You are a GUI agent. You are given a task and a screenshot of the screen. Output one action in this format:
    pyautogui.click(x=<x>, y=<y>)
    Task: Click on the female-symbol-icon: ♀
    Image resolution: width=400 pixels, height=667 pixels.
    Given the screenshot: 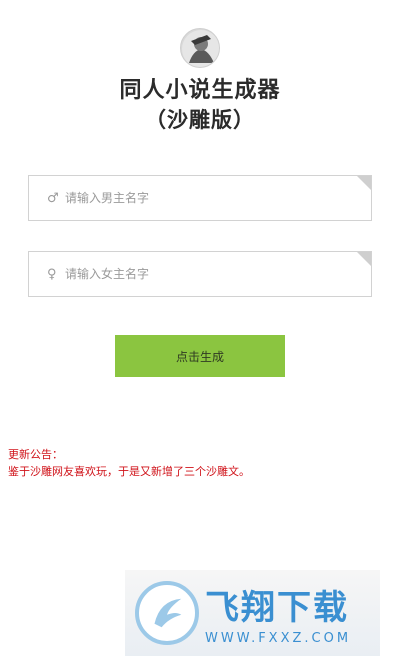 What is the action you would take?
    pyautogui.click(x=52, y=274)
    